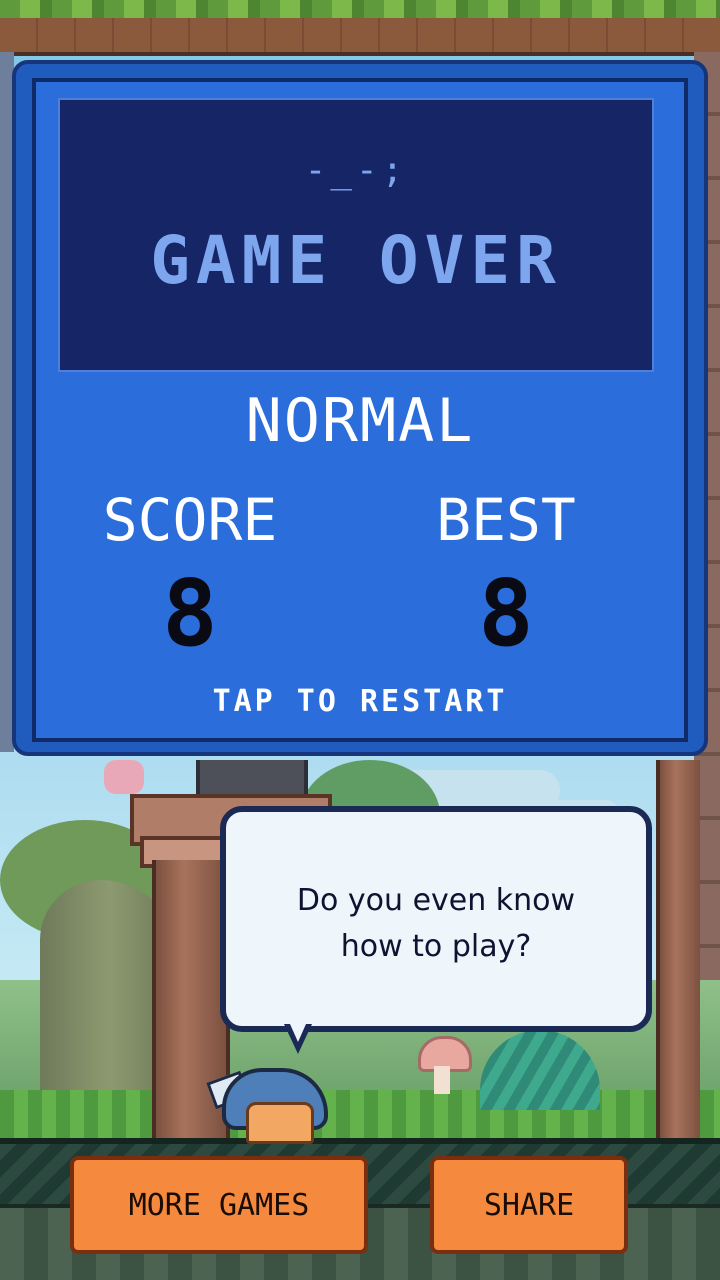 Image resolution: width=720 pixels, height=1280 pixels. Describe the element at coordinates (124, 777) in the screenshot. I see `heart-decoration` at that location.